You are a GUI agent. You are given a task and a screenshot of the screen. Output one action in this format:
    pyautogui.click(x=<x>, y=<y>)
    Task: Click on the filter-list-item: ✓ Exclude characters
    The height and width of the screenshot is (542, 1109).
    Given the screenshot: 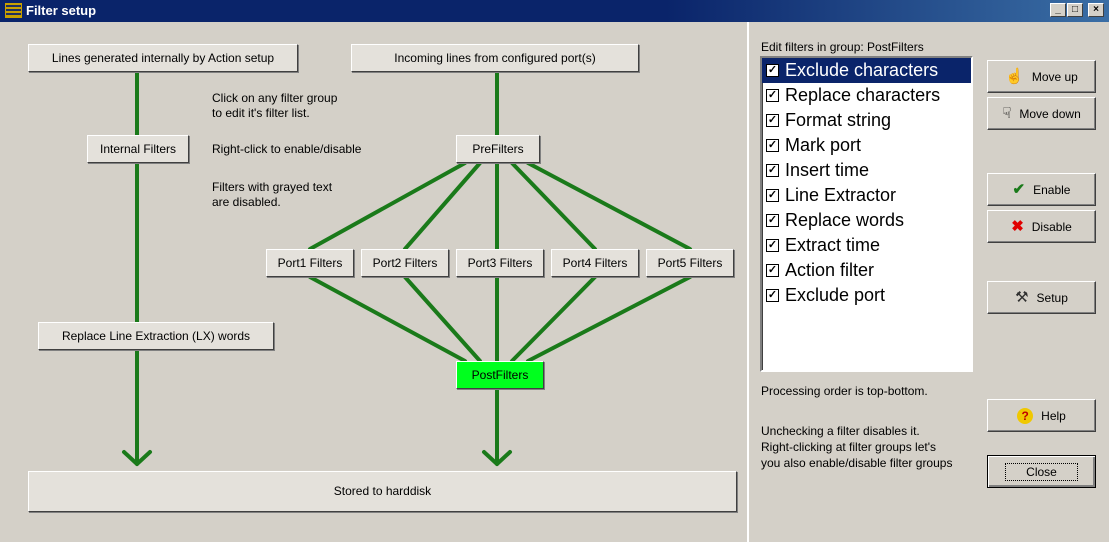 What is the action you would take?
    pyautogui.click(x=866, y=70)
    